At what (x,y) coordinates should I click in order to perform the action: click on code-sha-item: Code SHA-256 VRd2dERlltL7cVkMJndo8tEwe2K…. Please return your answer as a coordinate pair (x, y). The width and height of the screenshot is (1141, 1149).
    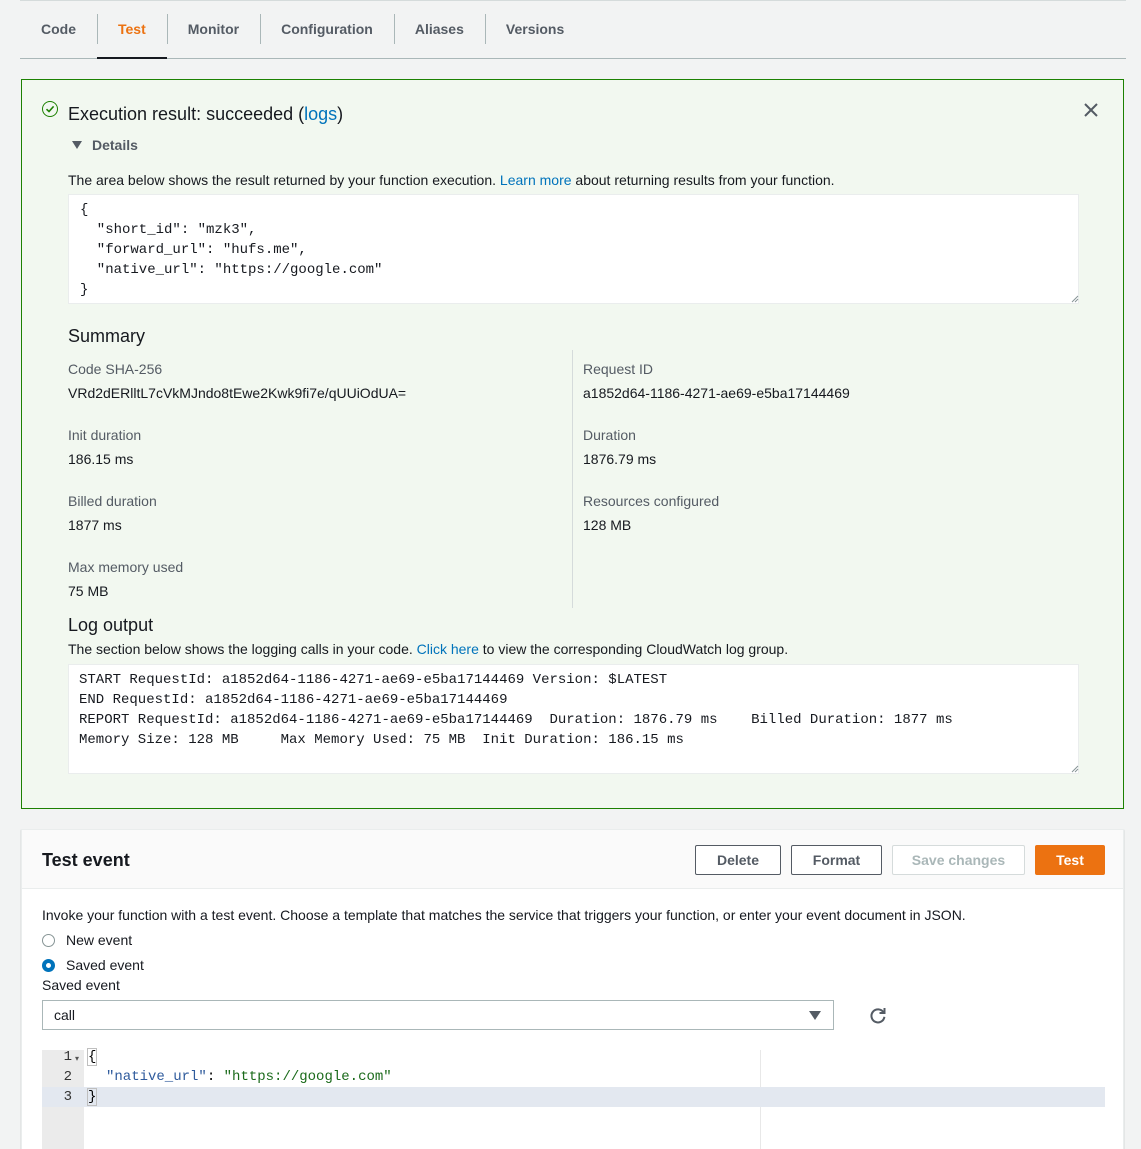
    Looking at the image, I should click on (237, 393).